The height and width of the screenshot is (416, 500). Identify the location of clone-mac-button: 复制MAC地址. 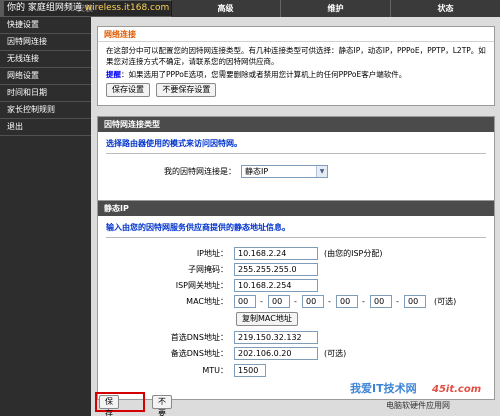
(267, 319).